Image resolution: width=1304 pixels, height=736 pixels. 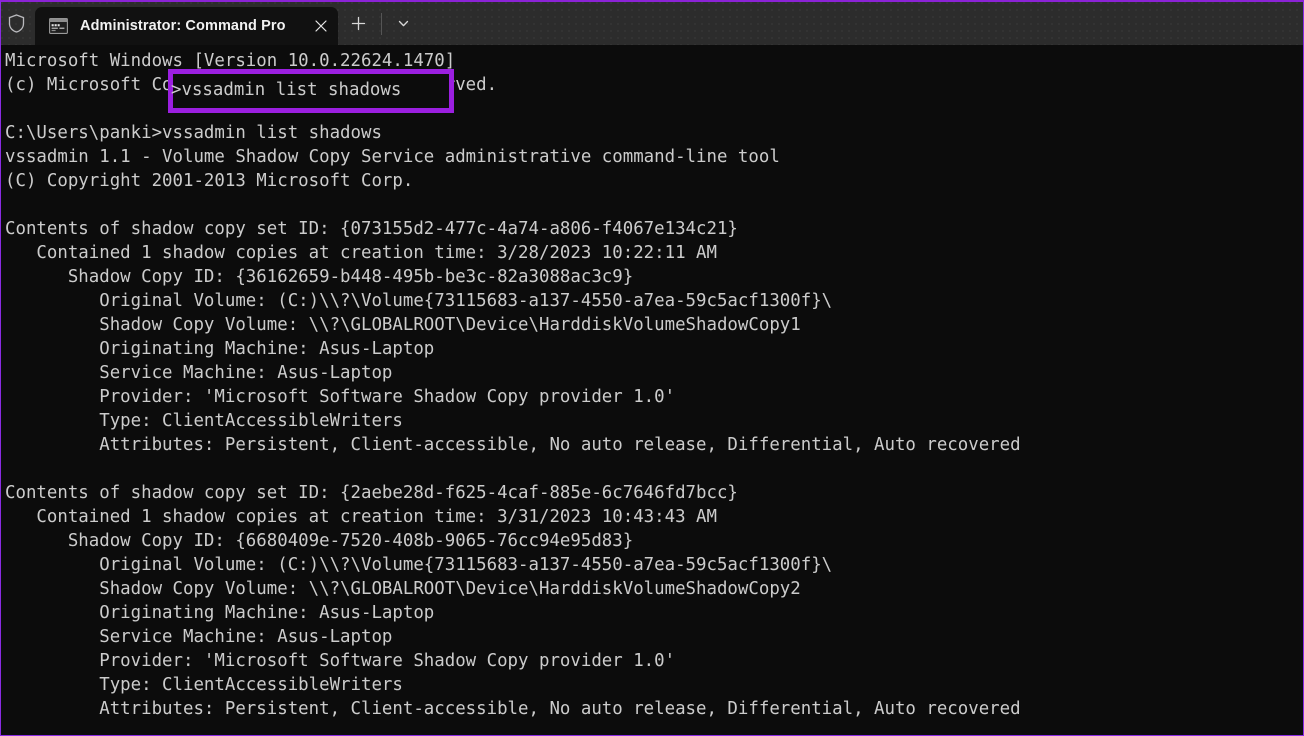 I want to click on tab-administrator-command-prompt: Administrator: Command Pro, so click(x=186, y=26).